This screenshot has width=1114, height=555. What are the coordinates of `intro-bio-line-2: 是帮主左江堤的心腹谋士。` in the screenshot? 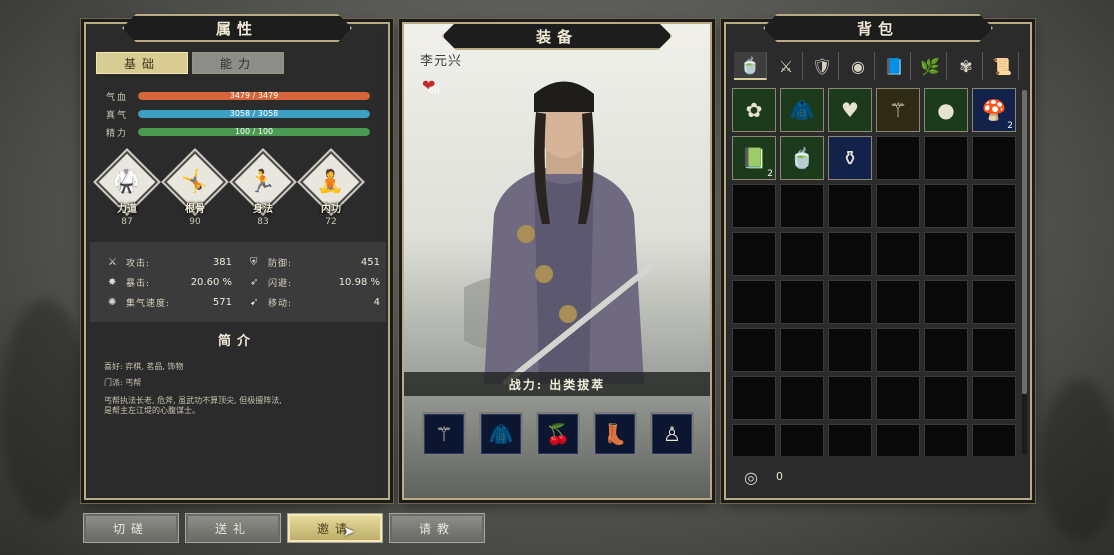 It's located at (239, 411).